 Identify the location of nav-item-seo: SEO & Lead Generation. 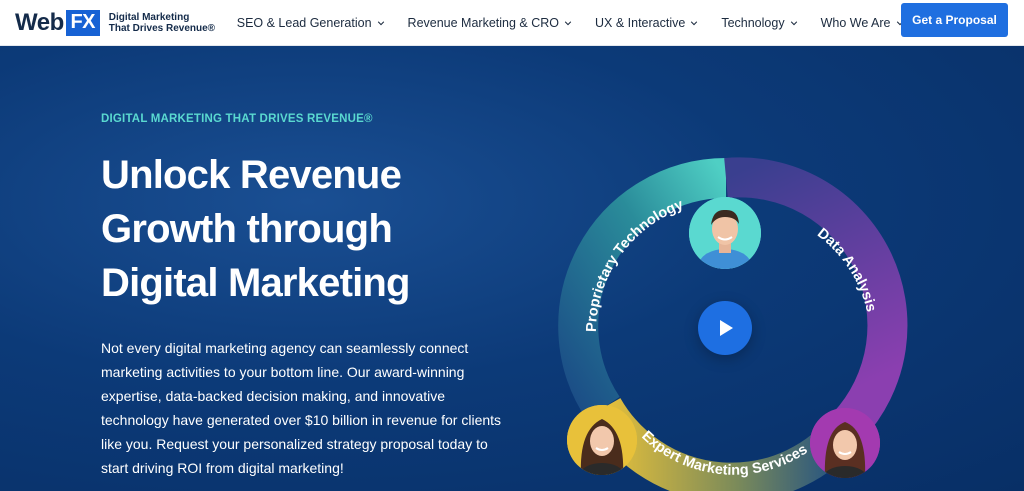
(311, 23).